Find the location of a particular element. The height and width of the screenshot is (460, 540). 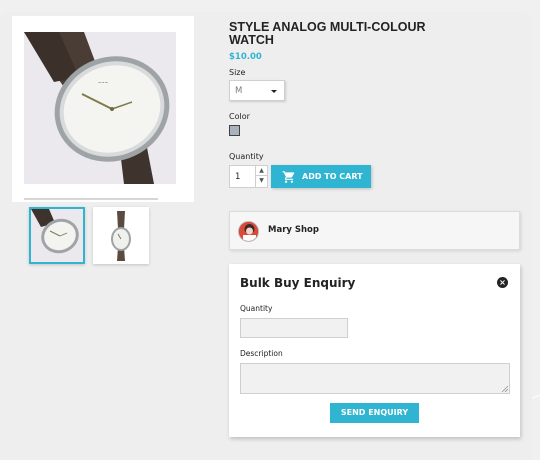

product-price: $10.00 is located at coordinates (245, 57).